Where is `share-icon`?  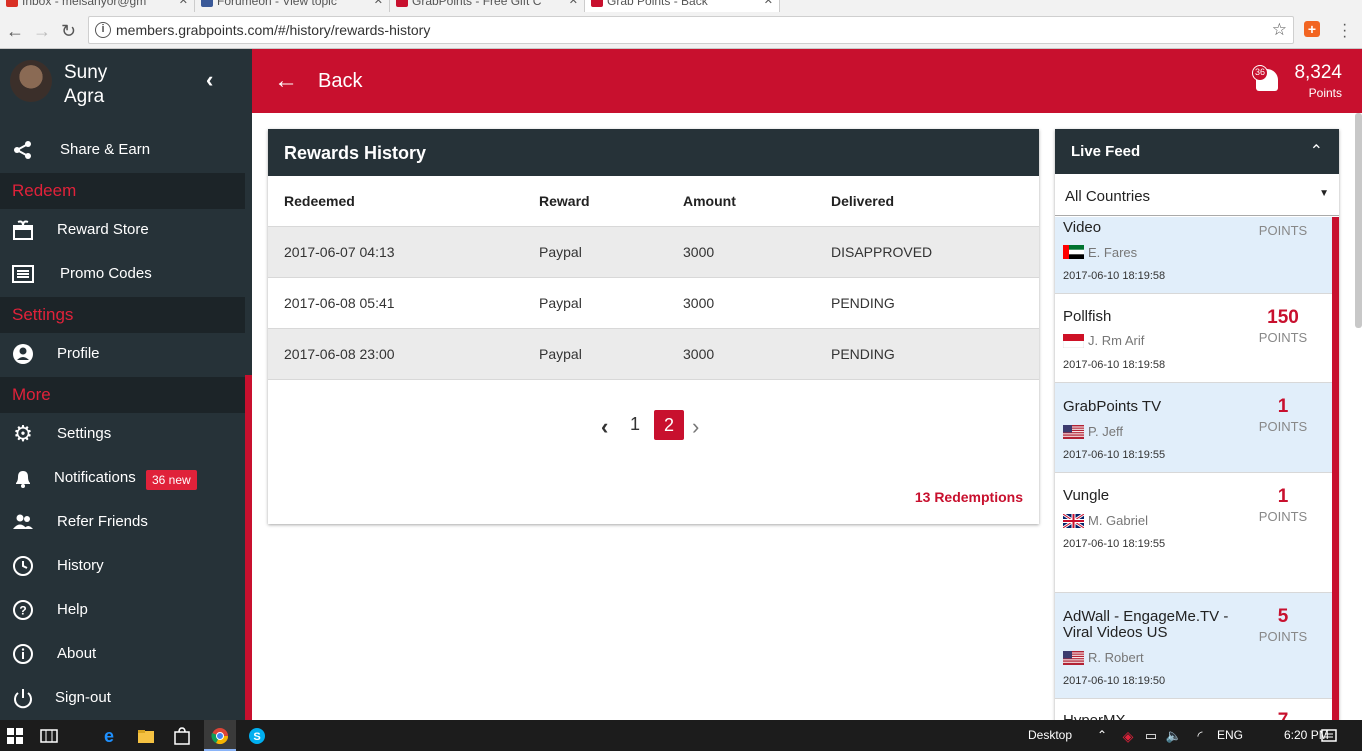 share-icon is located at coordinates (22, 150).